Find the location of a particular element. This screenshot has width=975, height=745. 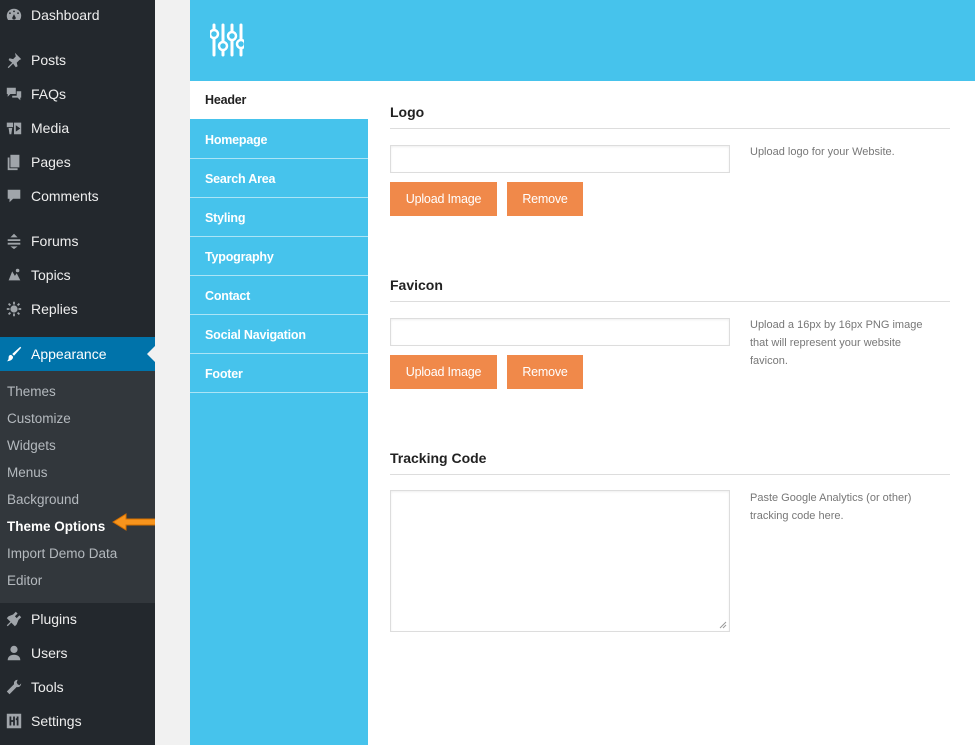

pushpin-icon is located at coordinates (14, 60).